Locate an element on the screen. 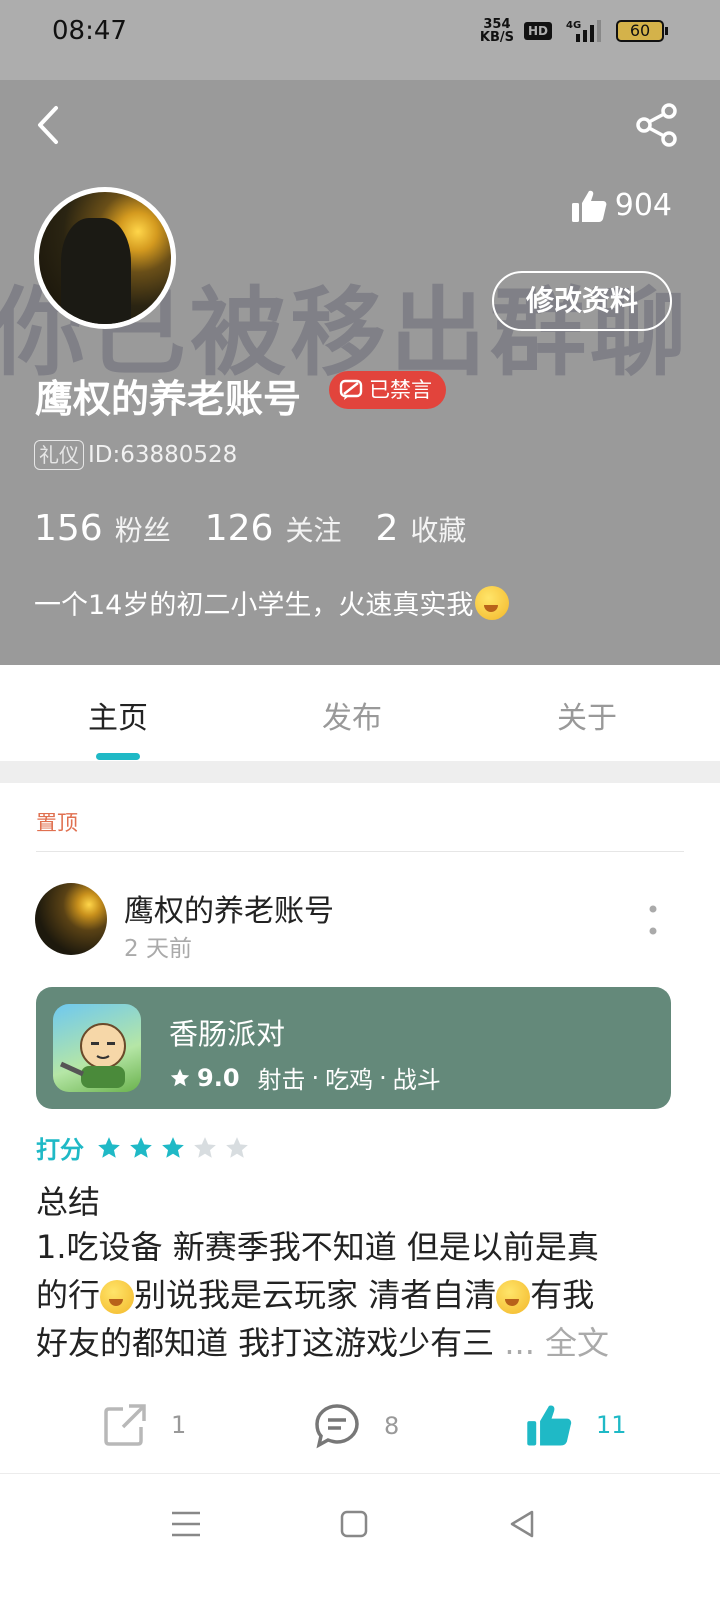  post-author-name: 鹰权的养老账号 is located at coordinates (229, 908).